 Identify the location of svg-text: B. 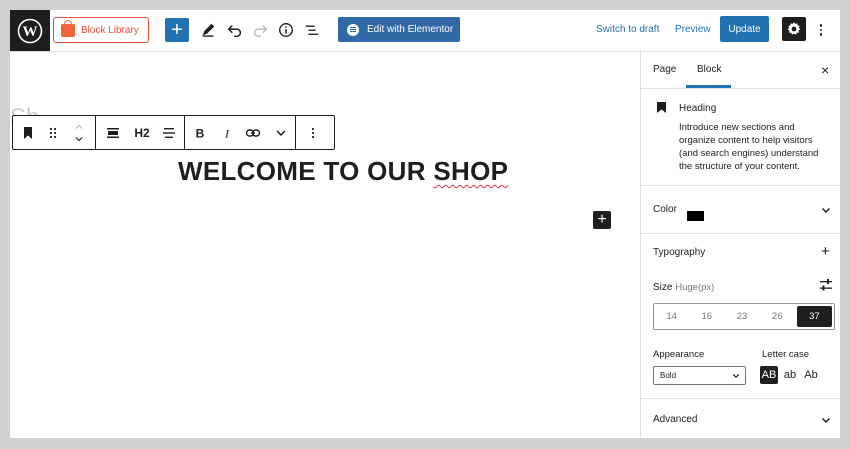
(200, 133).